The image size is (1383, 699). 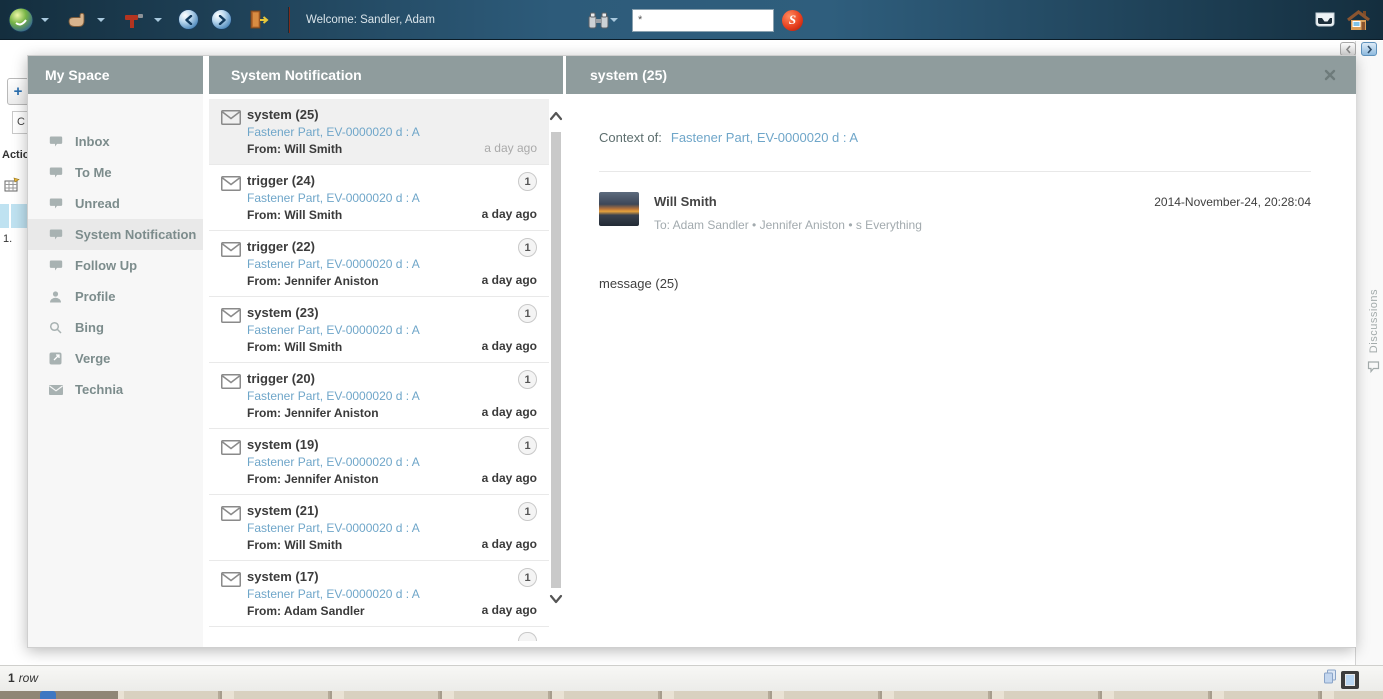 I want to click on toolbar-left-group: Welcome: Sandler, Adam, so click(x=217, y=19).